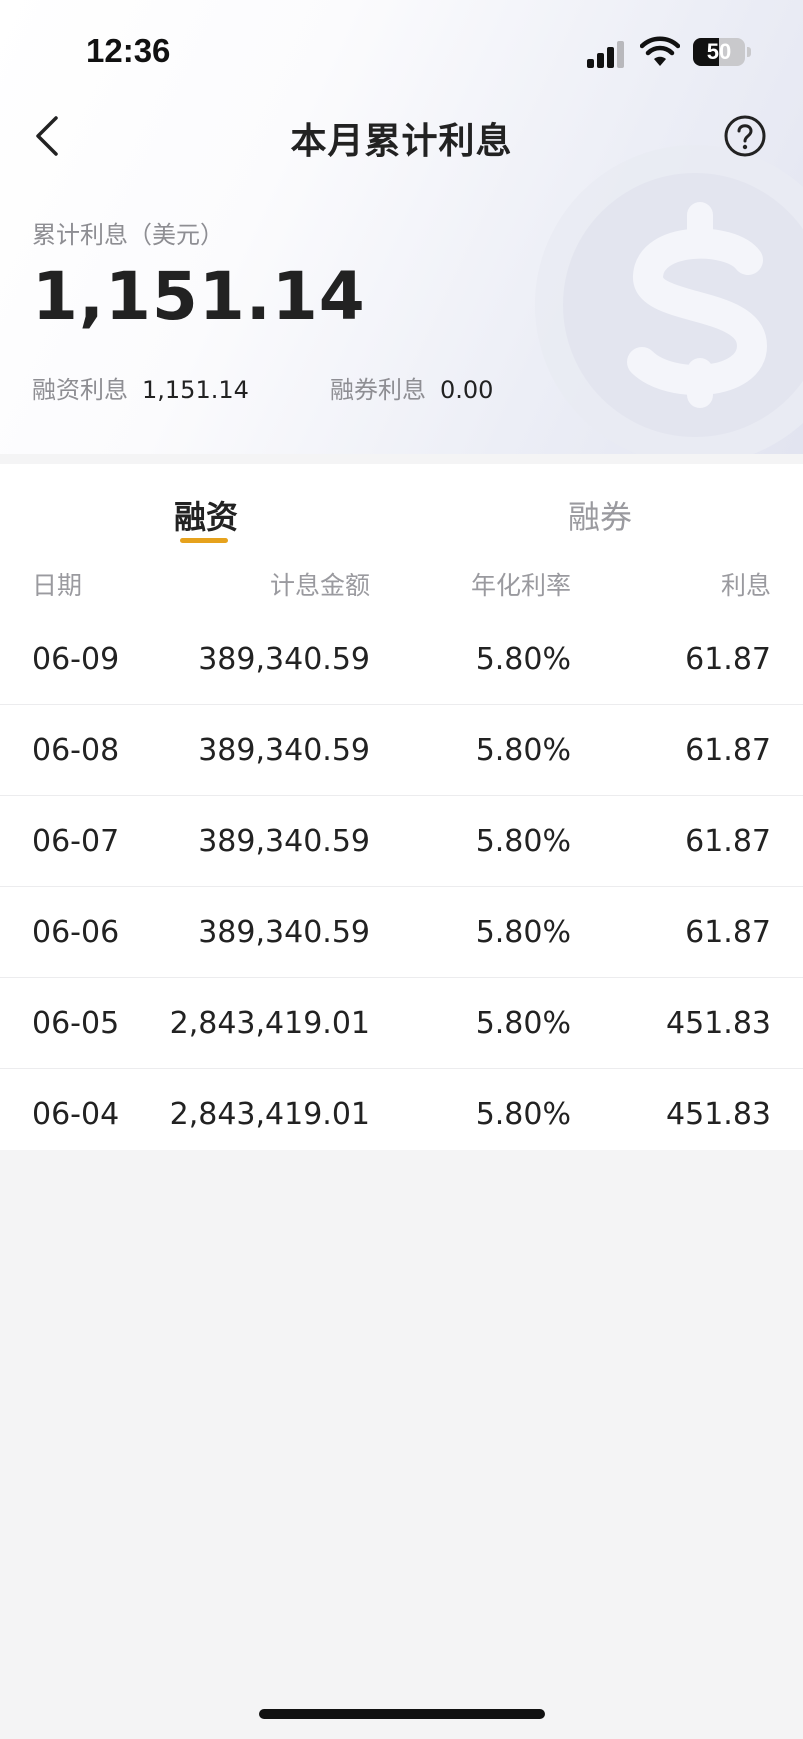 The width and height of the screenshot is (803, 1739). Describe the element at coordinates (608, 54) in the screenshot. I see `cellular-signal-icon` at that location.